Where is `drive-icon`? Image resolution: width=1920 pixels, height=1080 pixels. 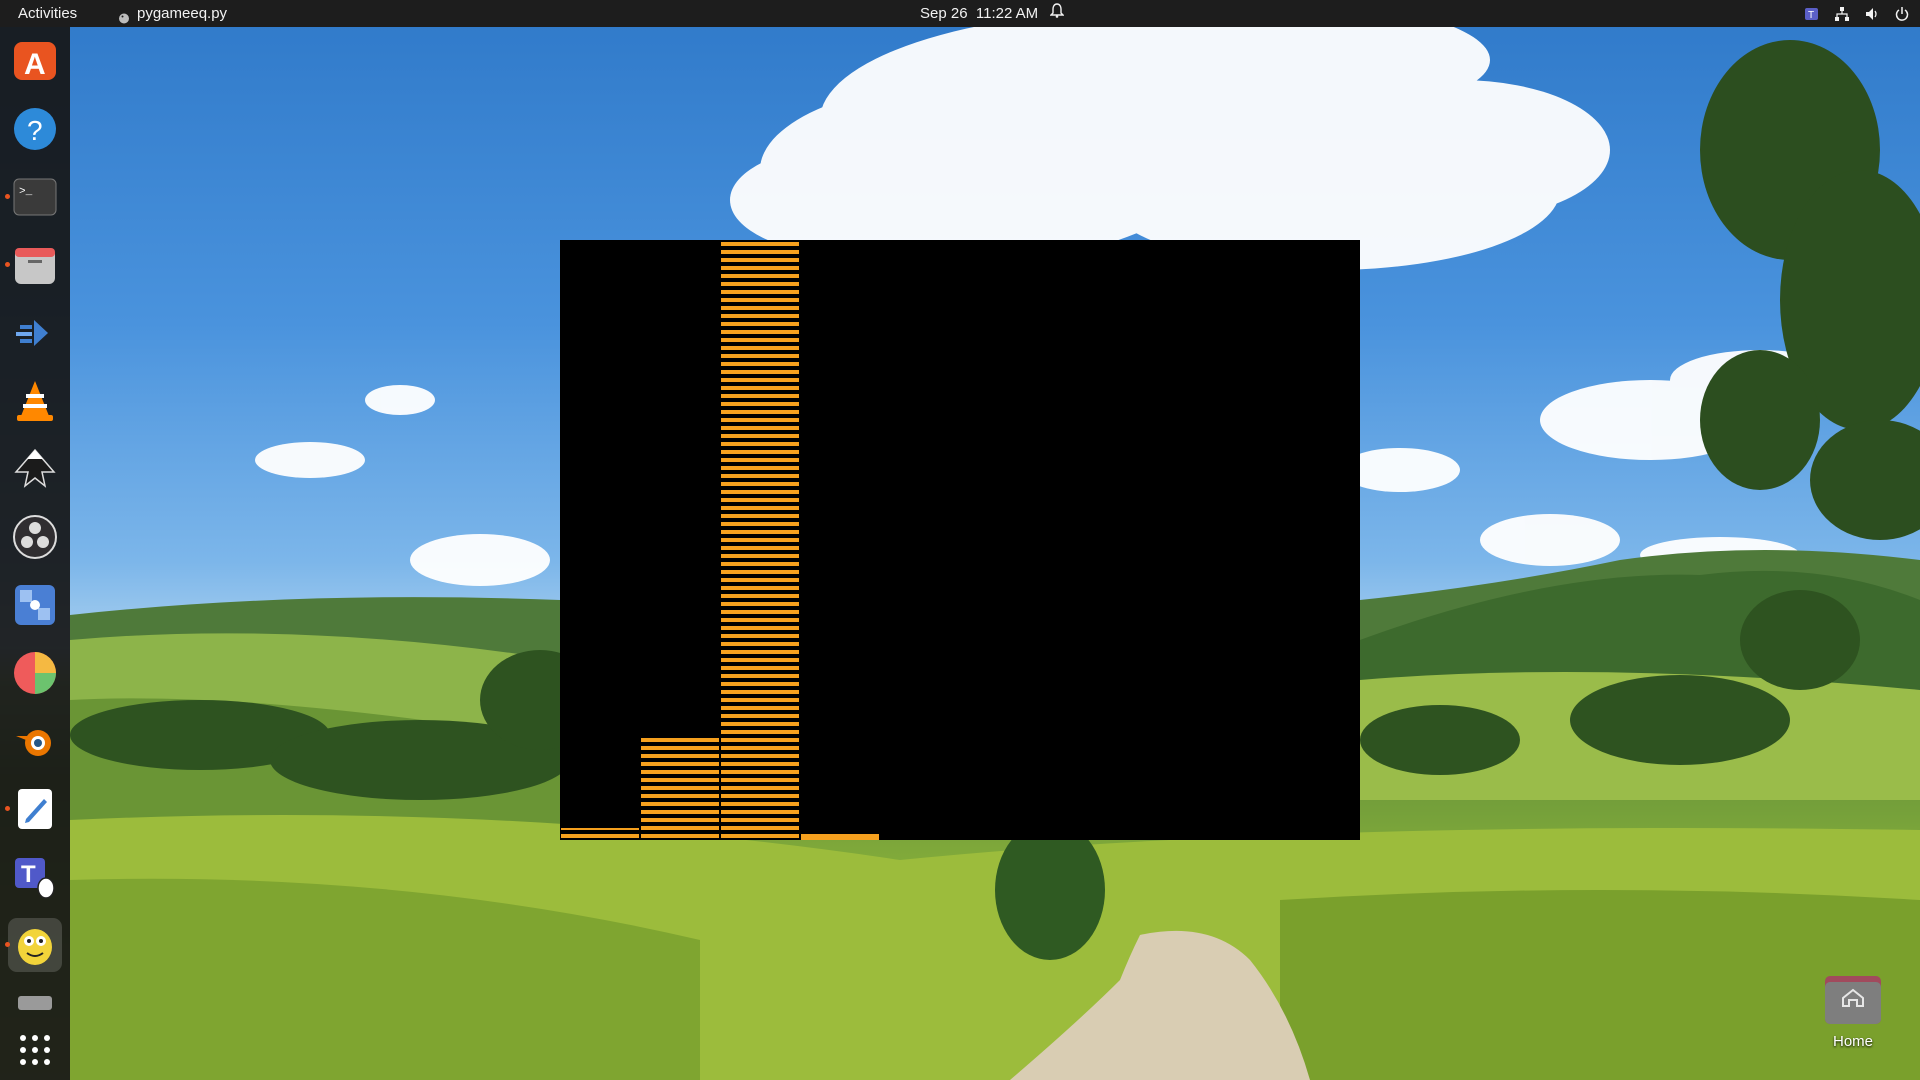 drive-icon is located at coordinates (35, 1003).